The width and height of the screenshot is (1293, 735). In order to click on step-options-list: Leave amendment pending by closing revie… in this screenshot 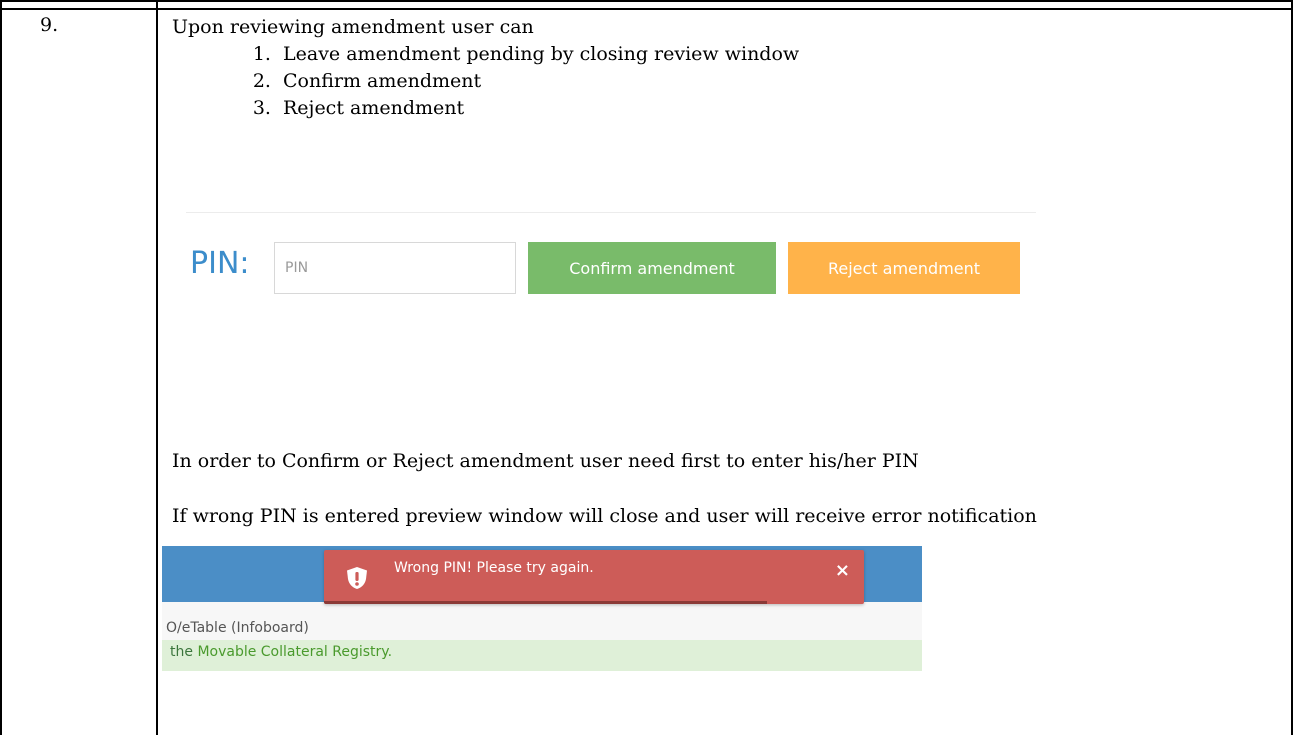, I will do `click(727, 81)`.